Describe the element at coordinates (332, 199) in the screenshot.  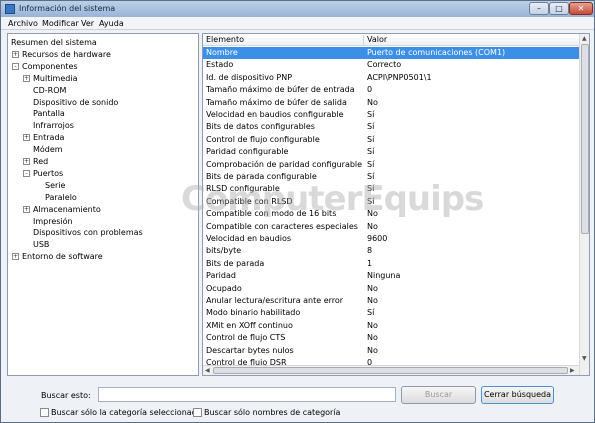
I see `watermark: ComputerEquips` at that location.